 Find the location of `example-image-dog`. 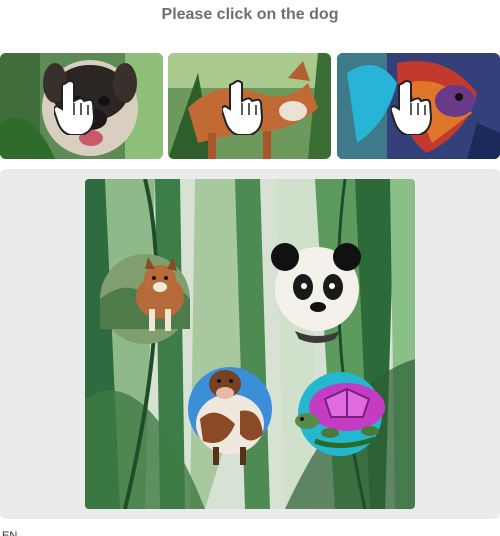

example-image-dog is located at coordinates (81, 106).